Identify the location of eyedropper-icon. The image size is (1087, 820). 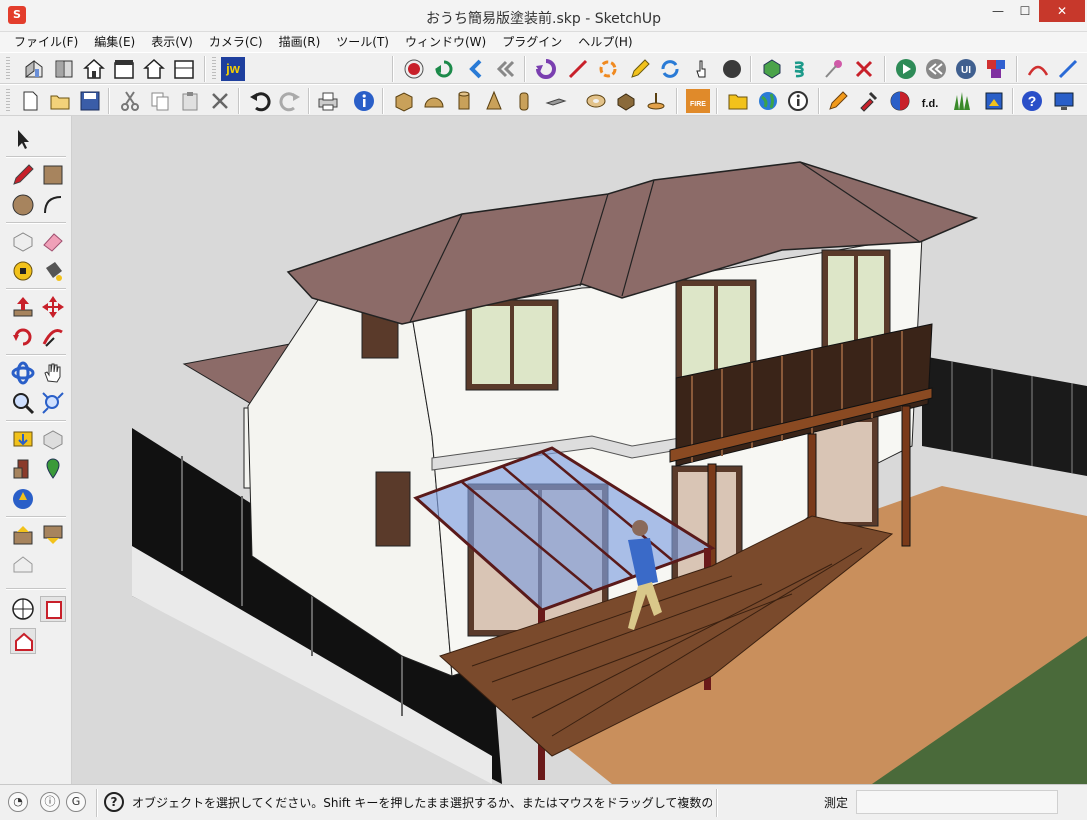
(868, 101).